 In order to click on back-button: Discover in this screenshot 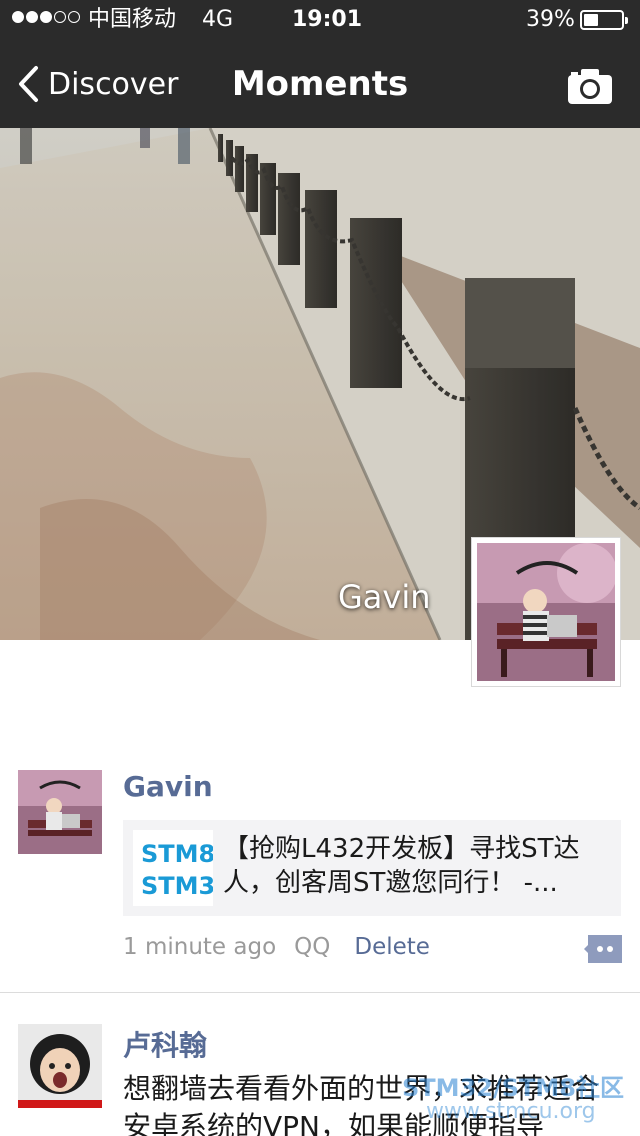, I will do `click(97, 84)`.